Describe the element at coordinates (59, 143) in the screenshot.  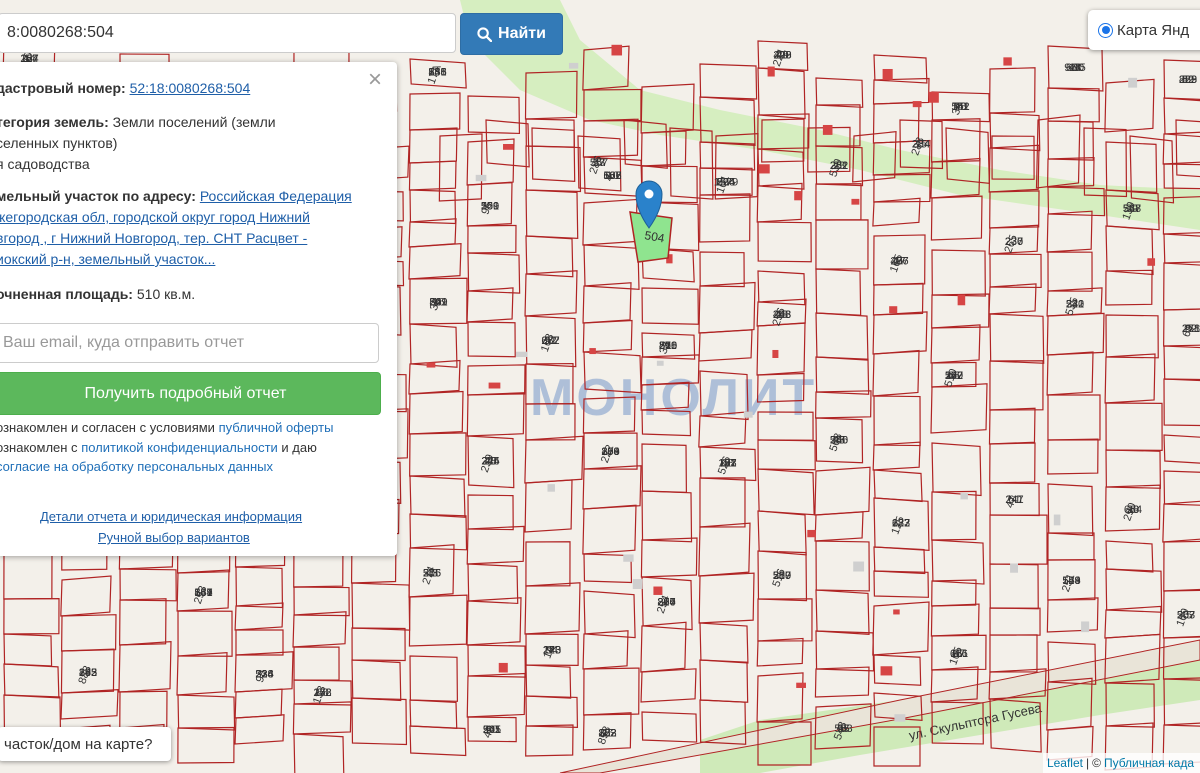
I see `land-category-value-2: селенных пунктов)` at that location.